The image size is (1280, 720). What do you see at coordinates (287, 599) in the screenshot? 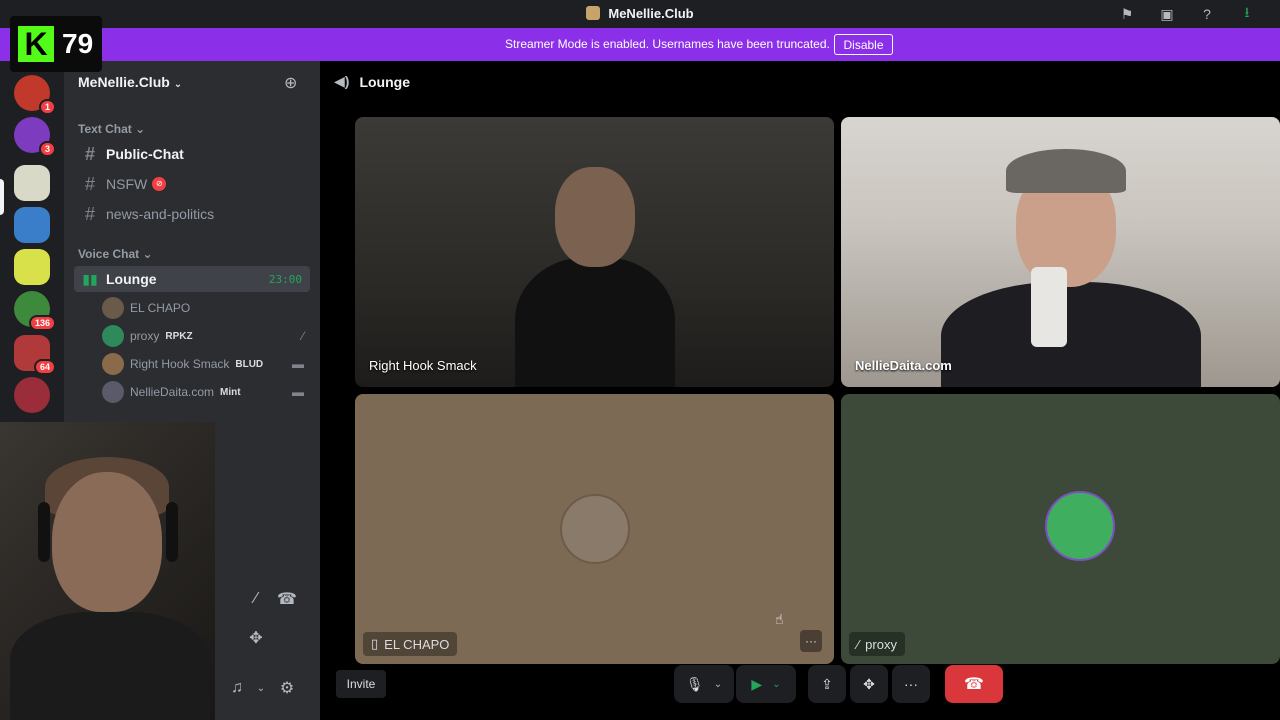
I see `disconnect-icon: ☎` at bounding box center [287, 599].